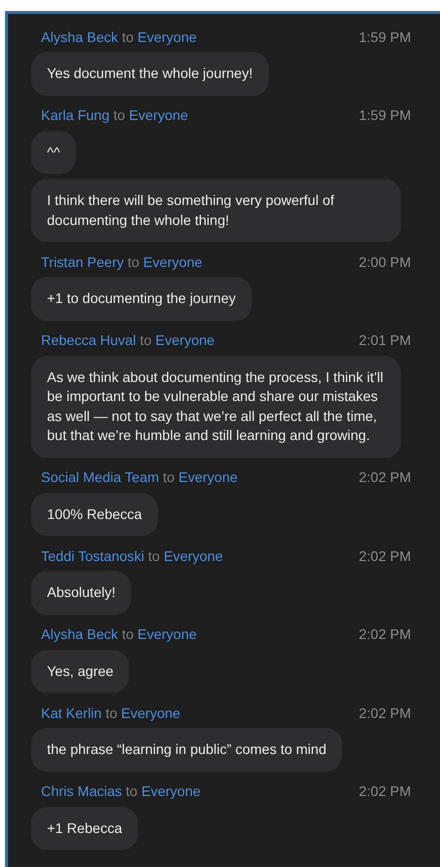 This screenshot has height=867, width=440. What do you see at coordinates (88, 340) in the screenshot?
I see `sender-name: Rebecca Huval` at bounding box center [88, 340].